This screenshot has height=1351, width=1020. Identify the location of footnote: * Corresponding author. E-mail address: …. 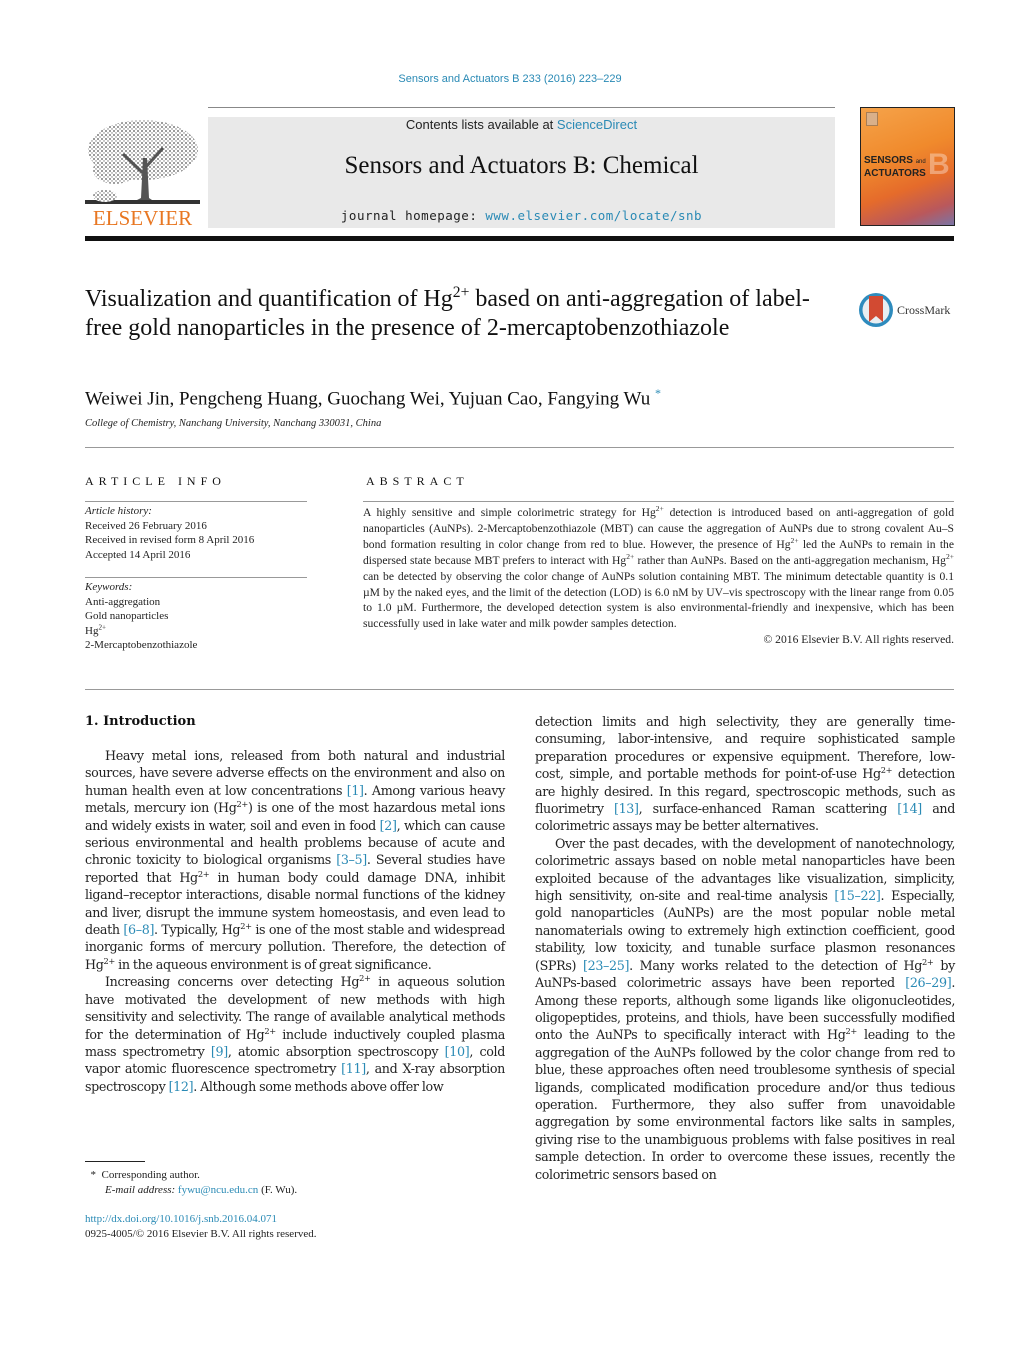
(191, 1183).